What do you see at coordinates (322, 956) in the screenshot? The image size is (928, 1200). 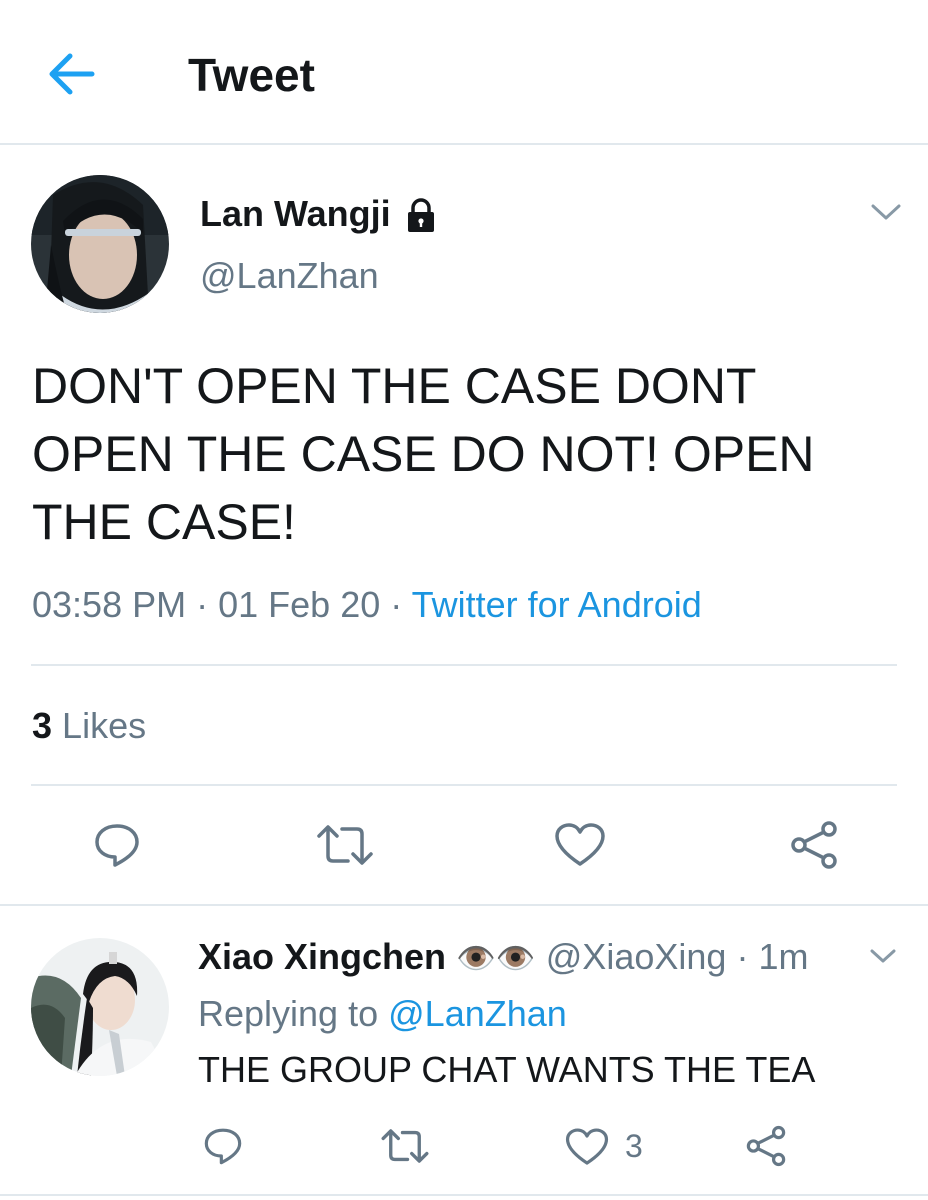 I see `reply-author-name: Xiao Xingchen` at bounding box center [322, 956].